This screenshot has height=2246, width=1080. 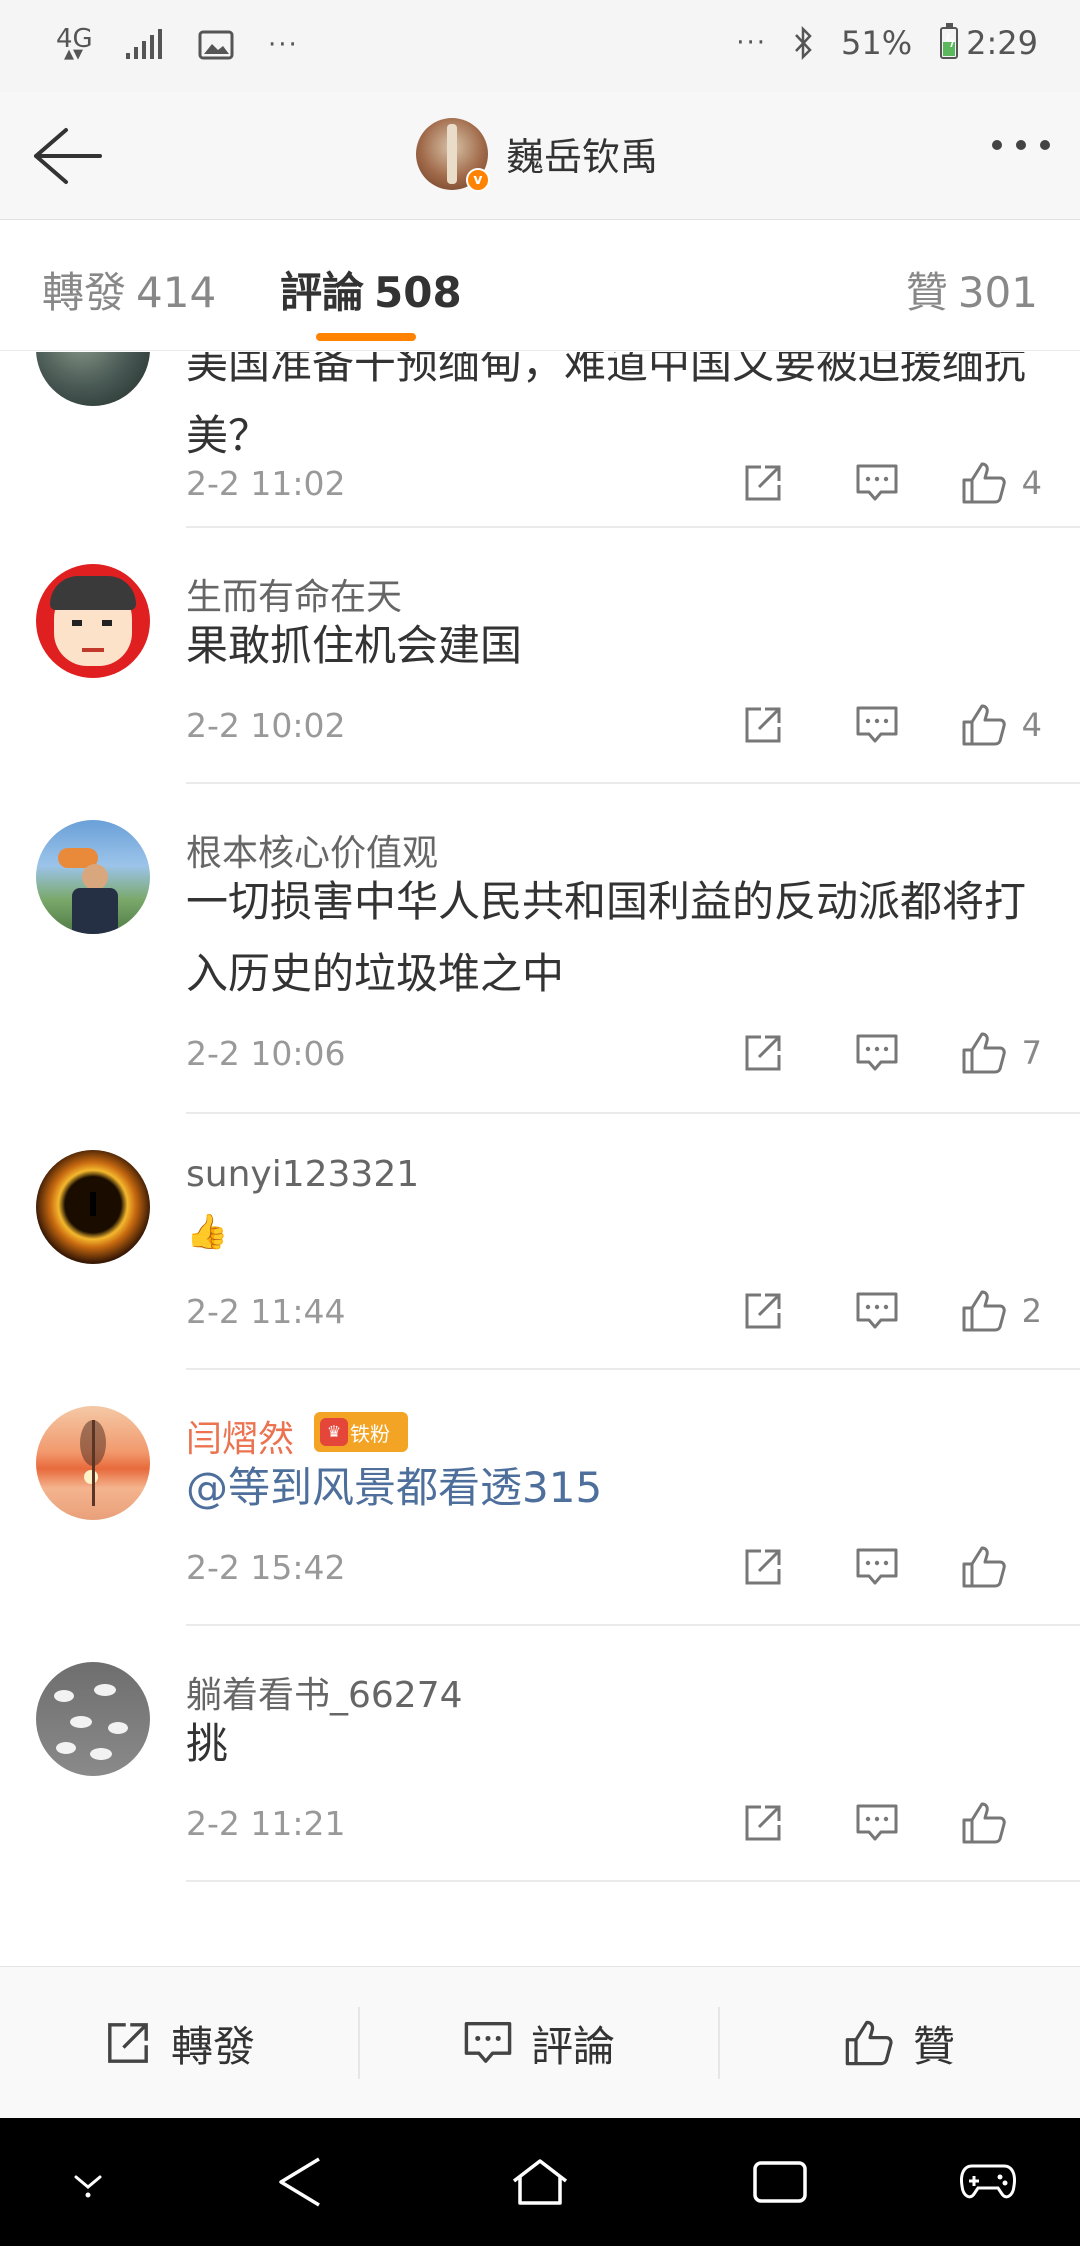 I want to click on comment-actions: 2, so click(x=874, y=1311).